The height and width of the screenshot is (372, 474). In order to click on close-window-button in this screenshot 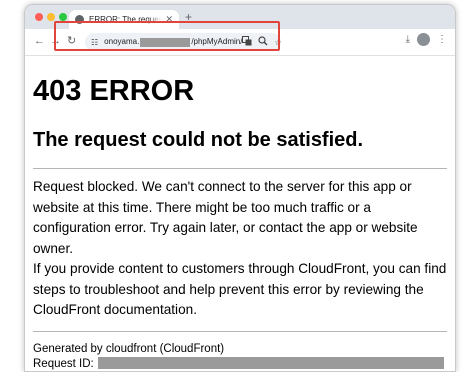, I will do `click(39, 17)`.